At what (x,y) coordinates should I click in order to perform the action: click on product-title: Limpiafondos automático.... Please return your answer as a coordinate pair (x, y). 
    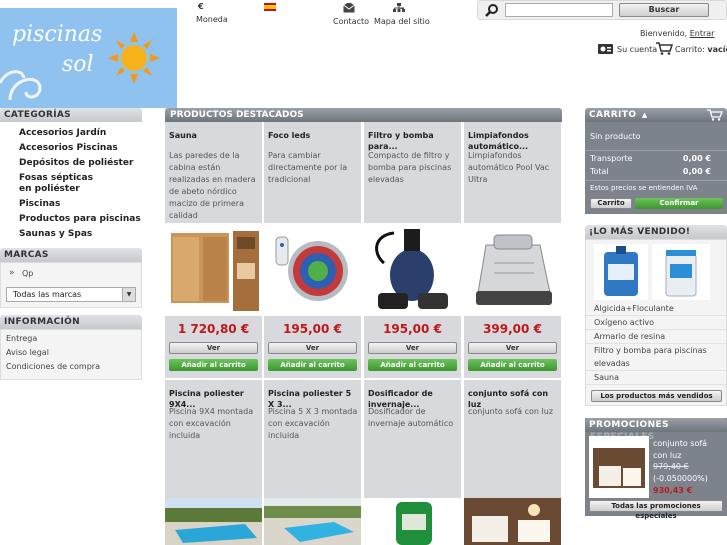
    Looking at the image, I should click on (514, 141).